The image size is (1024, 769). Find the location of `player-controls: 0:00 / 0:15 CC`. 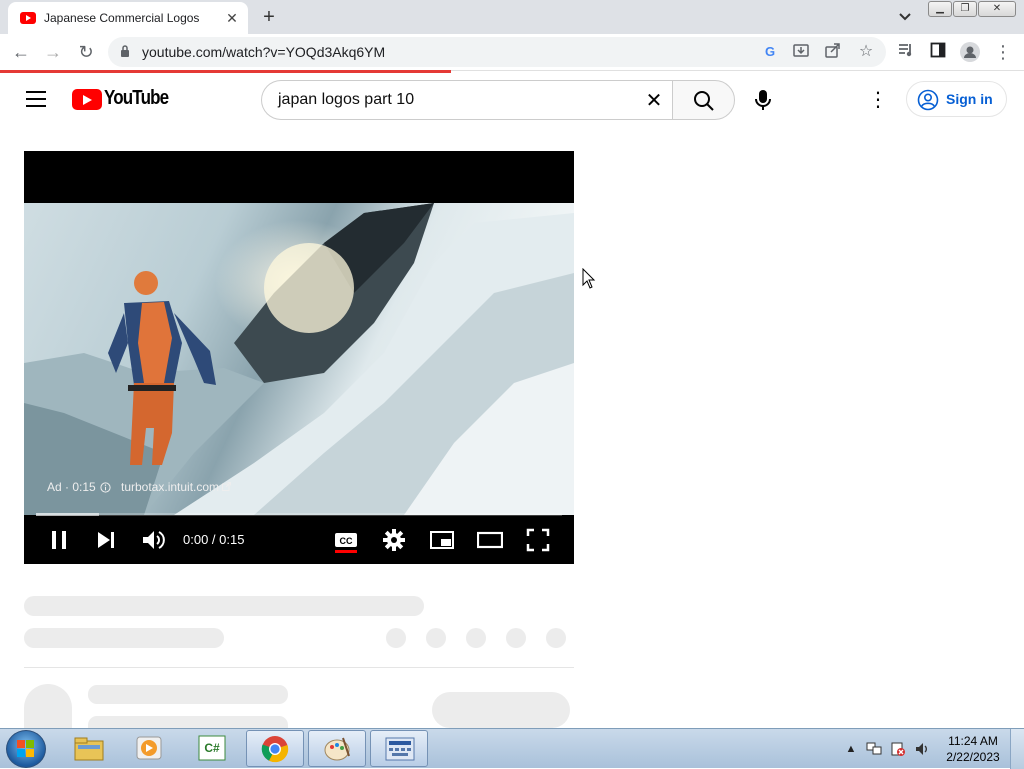

player-controls: 0:00 / 0:15 CC is located at coordinates (299, 539).